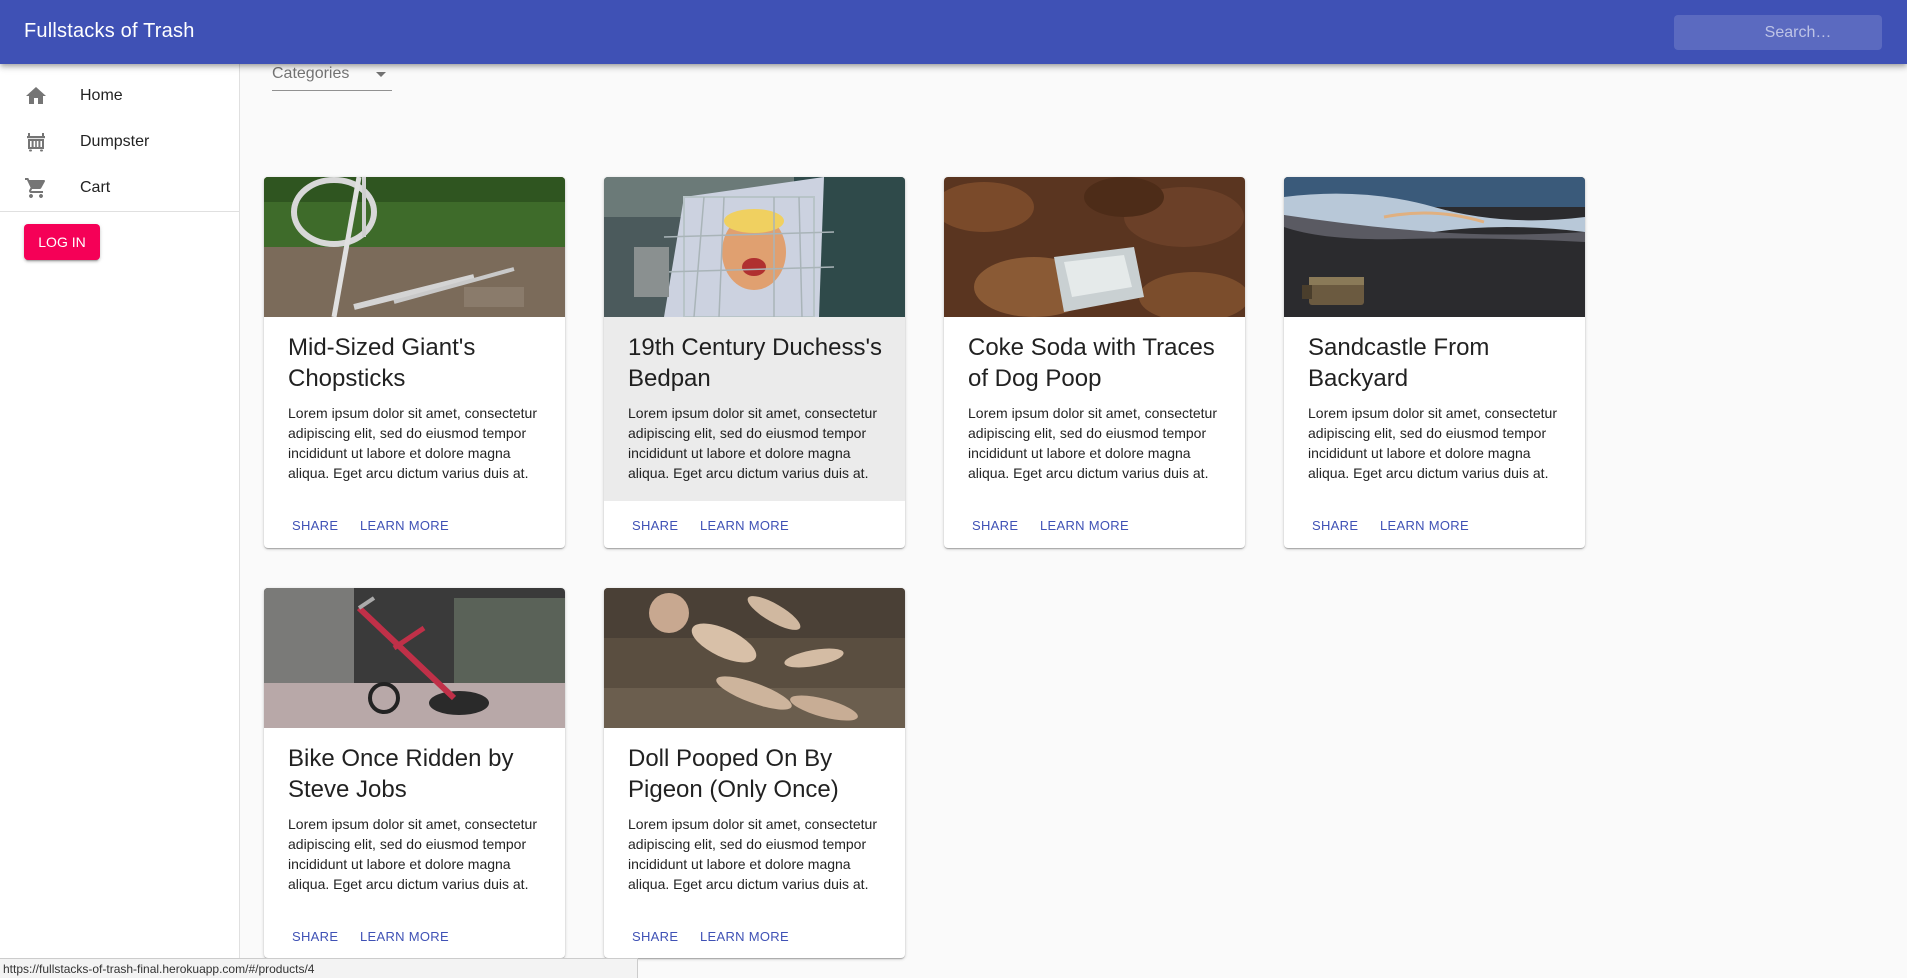 The image size is (1907, 978). What do you see at coordinates (754, 247) in the screenshot?
I see `product-image-bedpan` at bounding box center [754, 247].